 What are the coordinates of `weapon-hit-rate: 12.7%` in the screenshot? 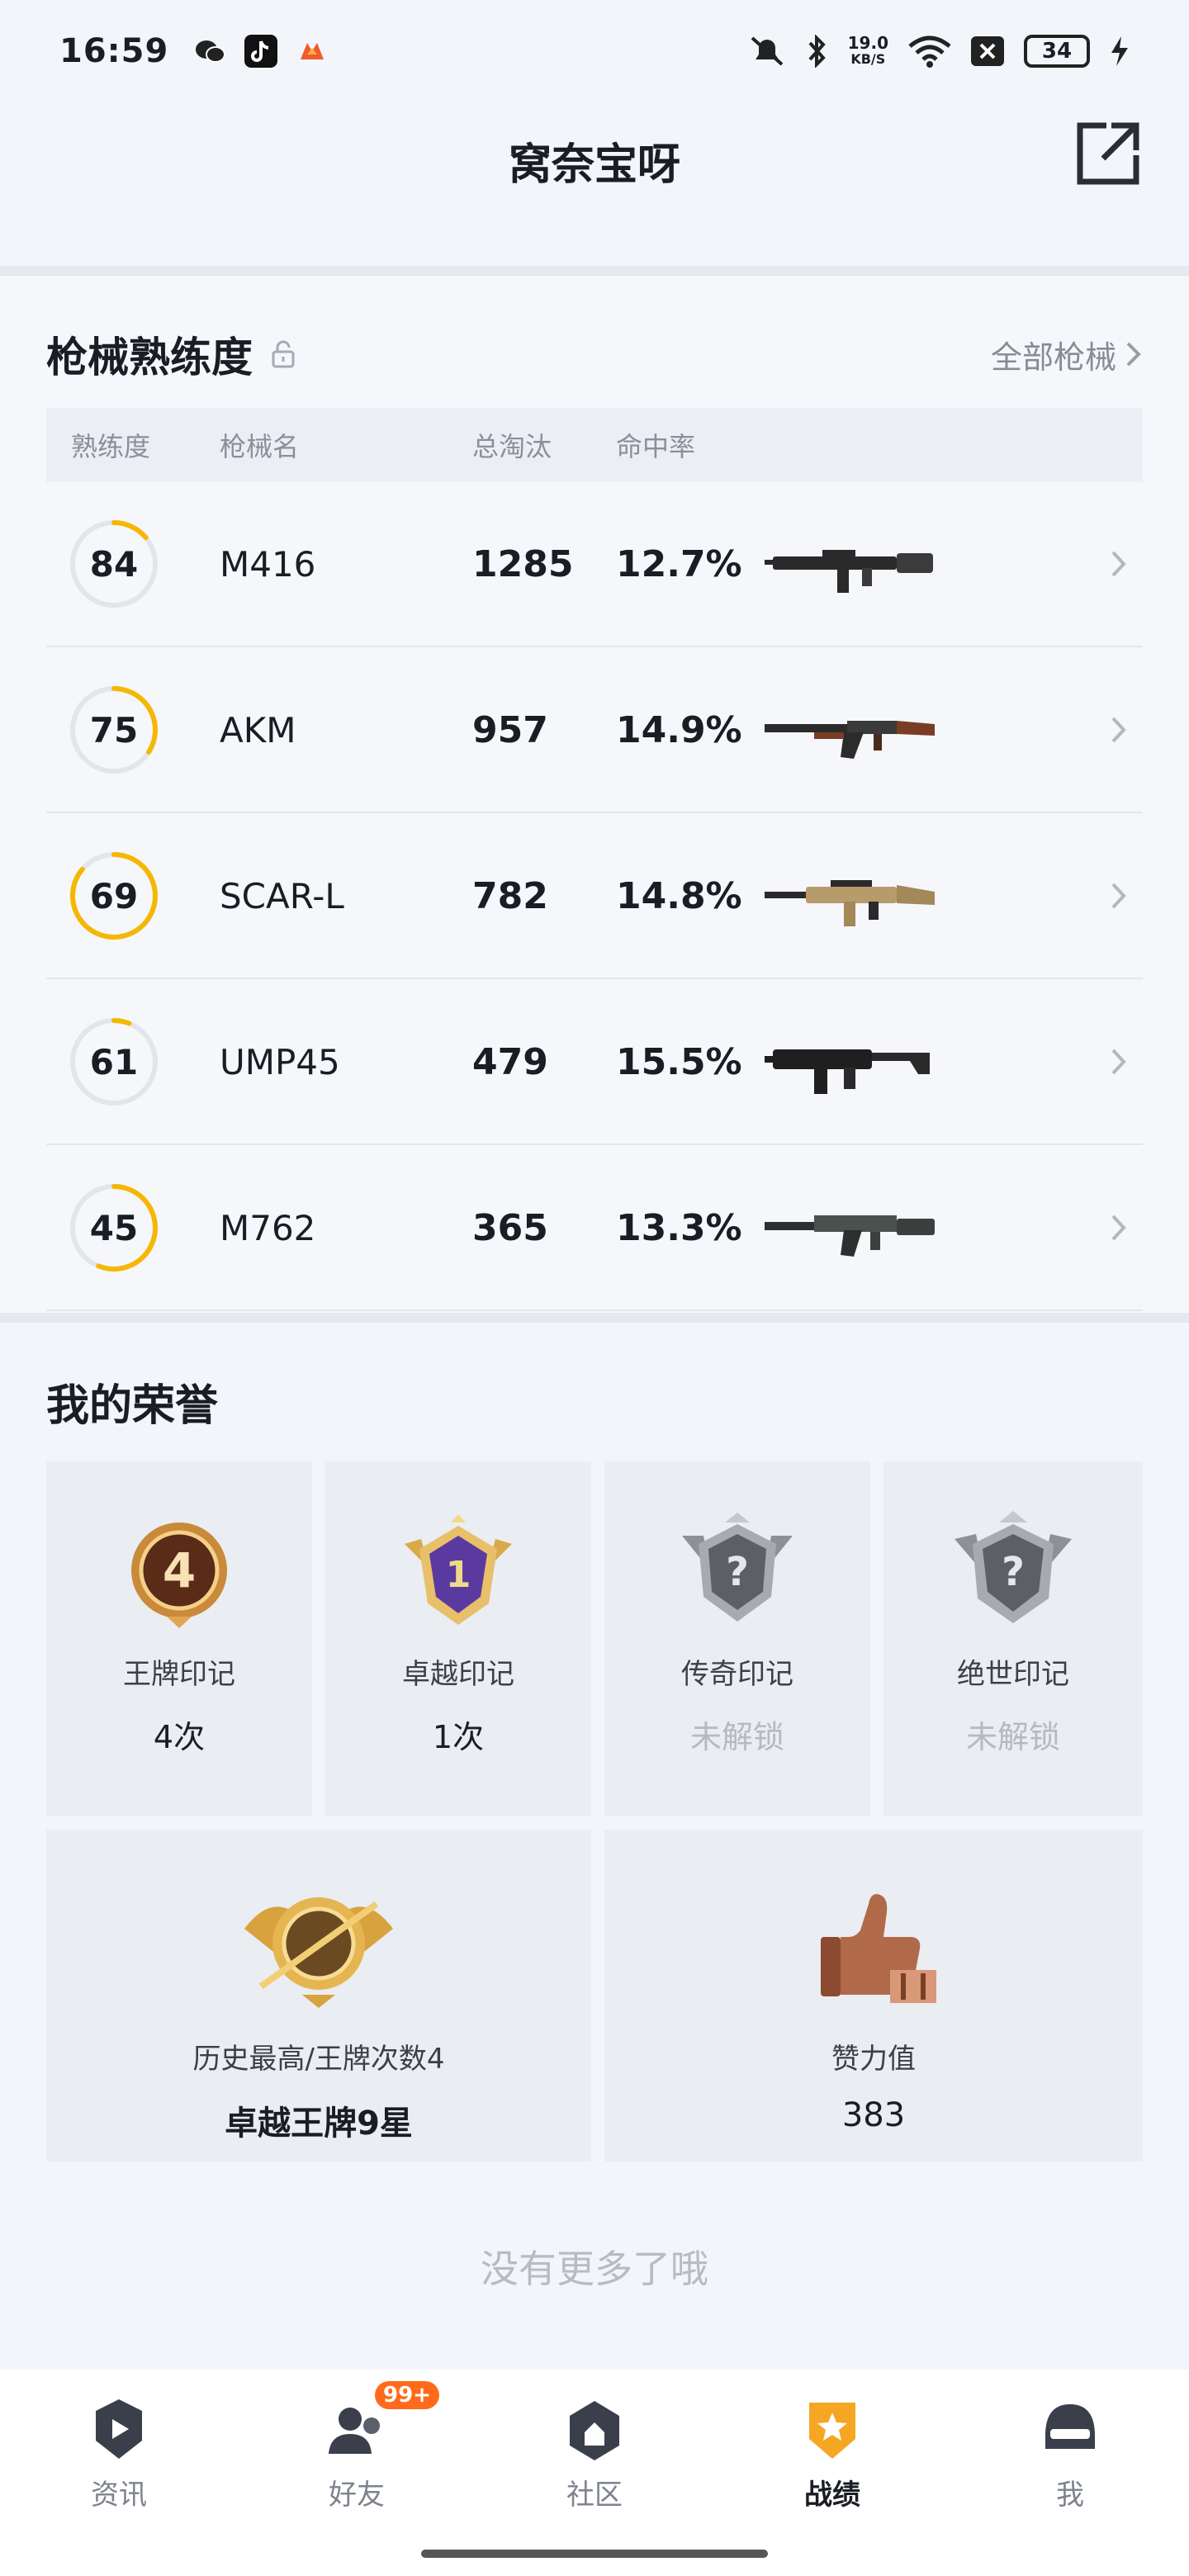 It's located at (679, 563).